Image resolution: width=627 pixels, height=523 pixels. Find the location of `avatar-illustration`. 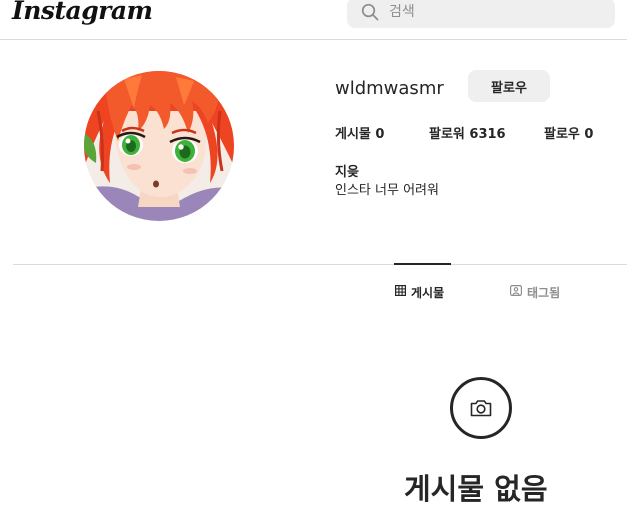

avatar-illustration is located at coordinates (159, 146).